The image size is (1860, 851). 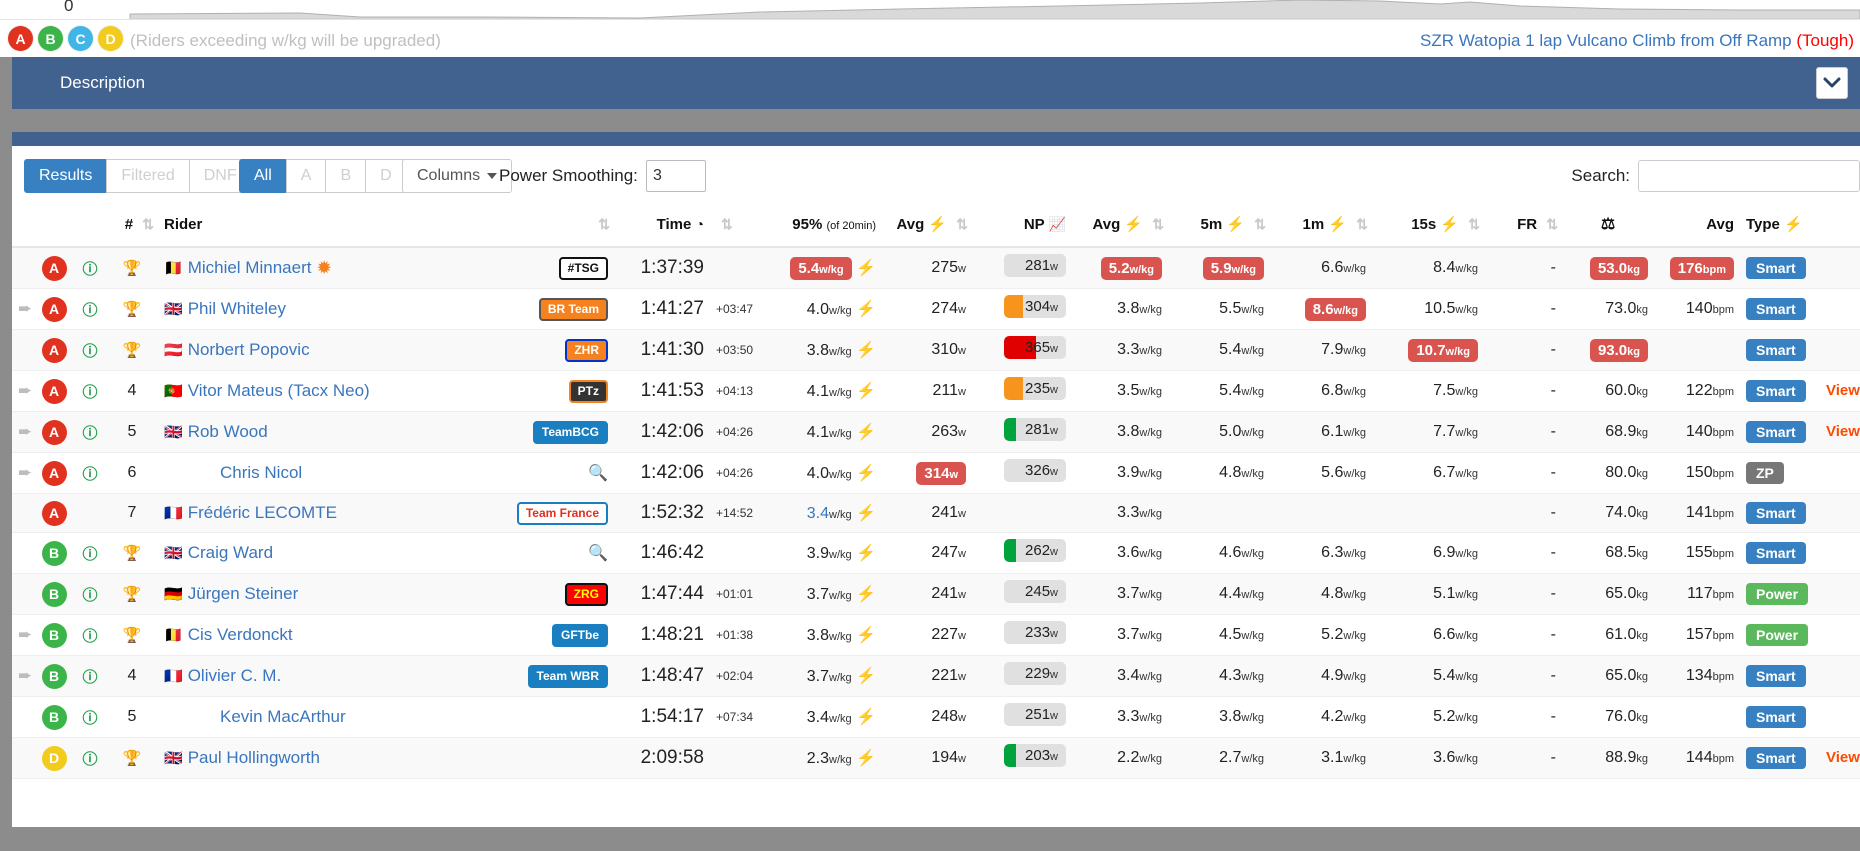 I want to click on rider-name-link: Frédéric LECOMTE, so click(x=262, y=512).